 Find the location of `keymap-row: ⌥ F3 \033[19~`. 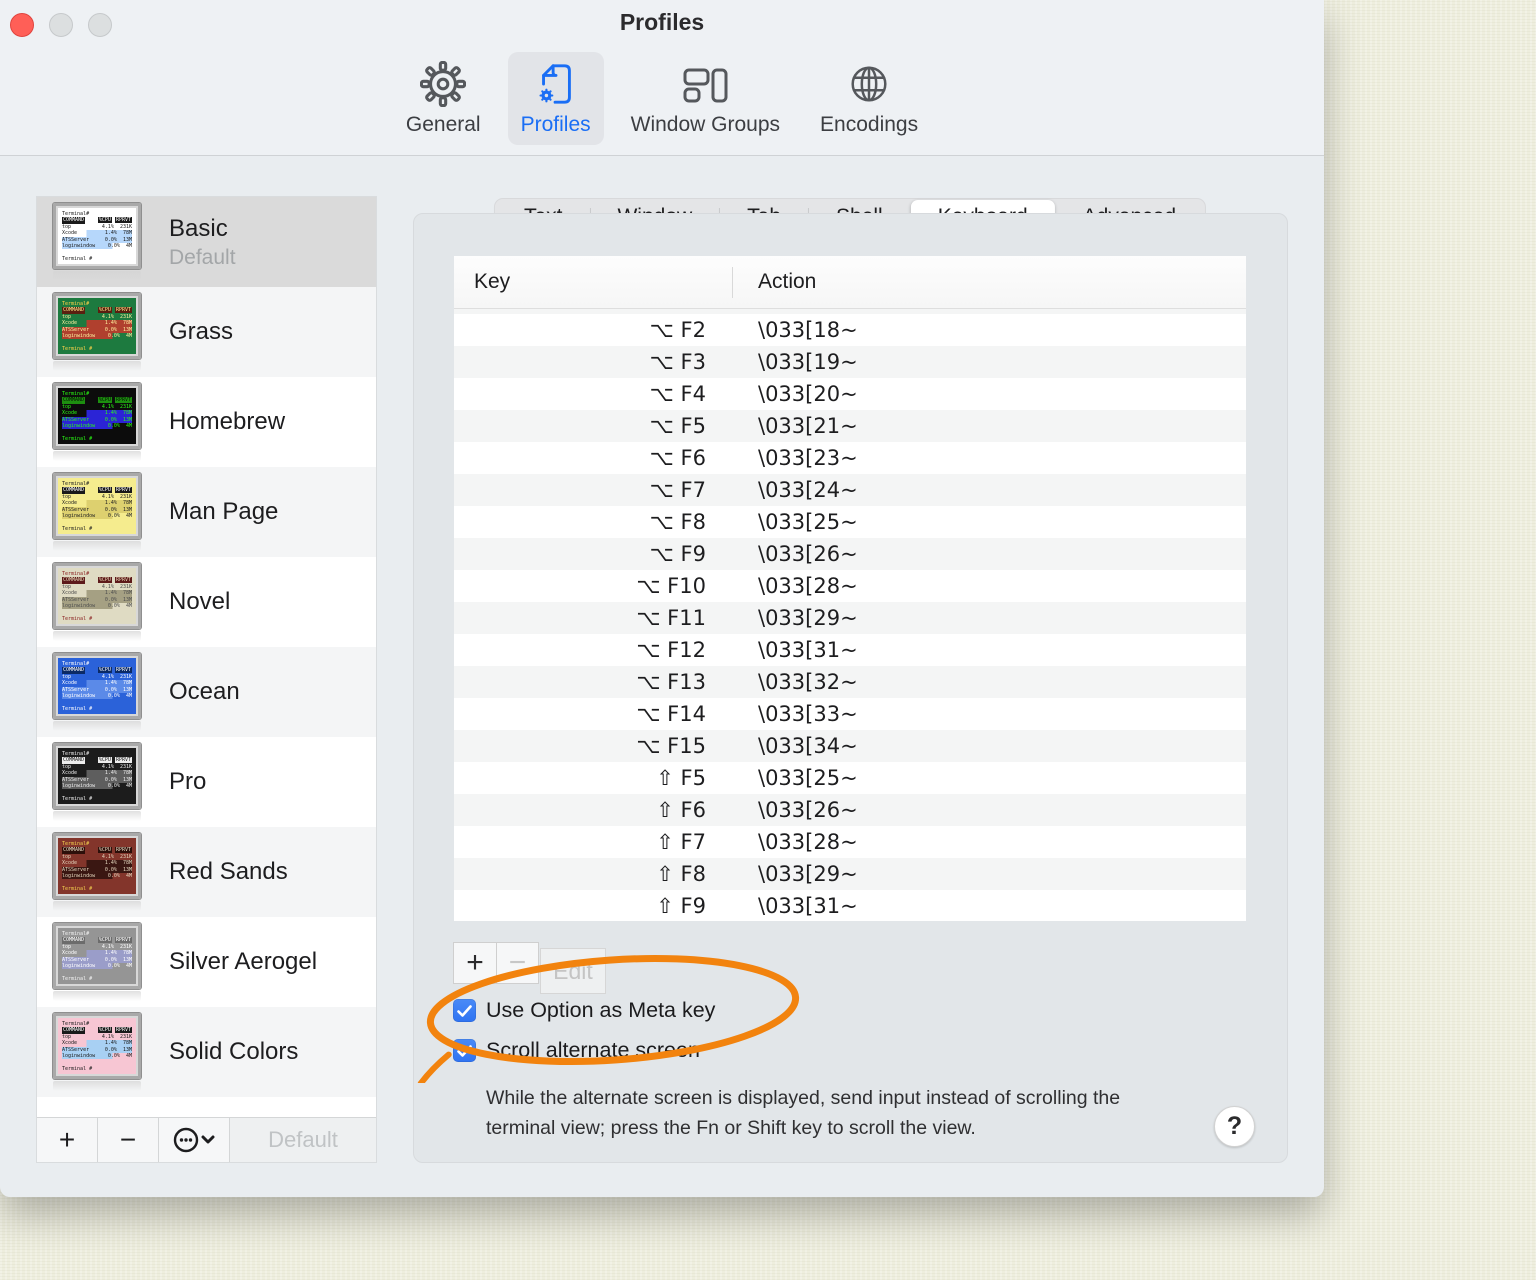

keymap-row: ⌥ F3 \033[19~ is located at coordinates (850, 362).